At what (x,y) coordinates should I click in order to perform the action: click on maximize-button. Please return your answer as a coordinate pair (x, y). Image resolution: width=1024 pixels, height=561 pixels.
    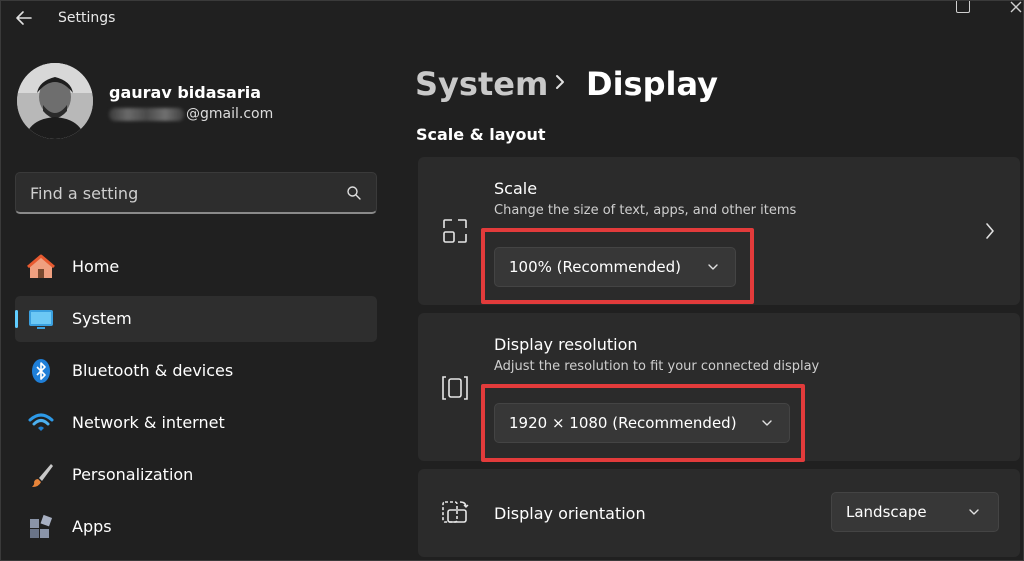
    Looking at the image, I should click on (963, 7).